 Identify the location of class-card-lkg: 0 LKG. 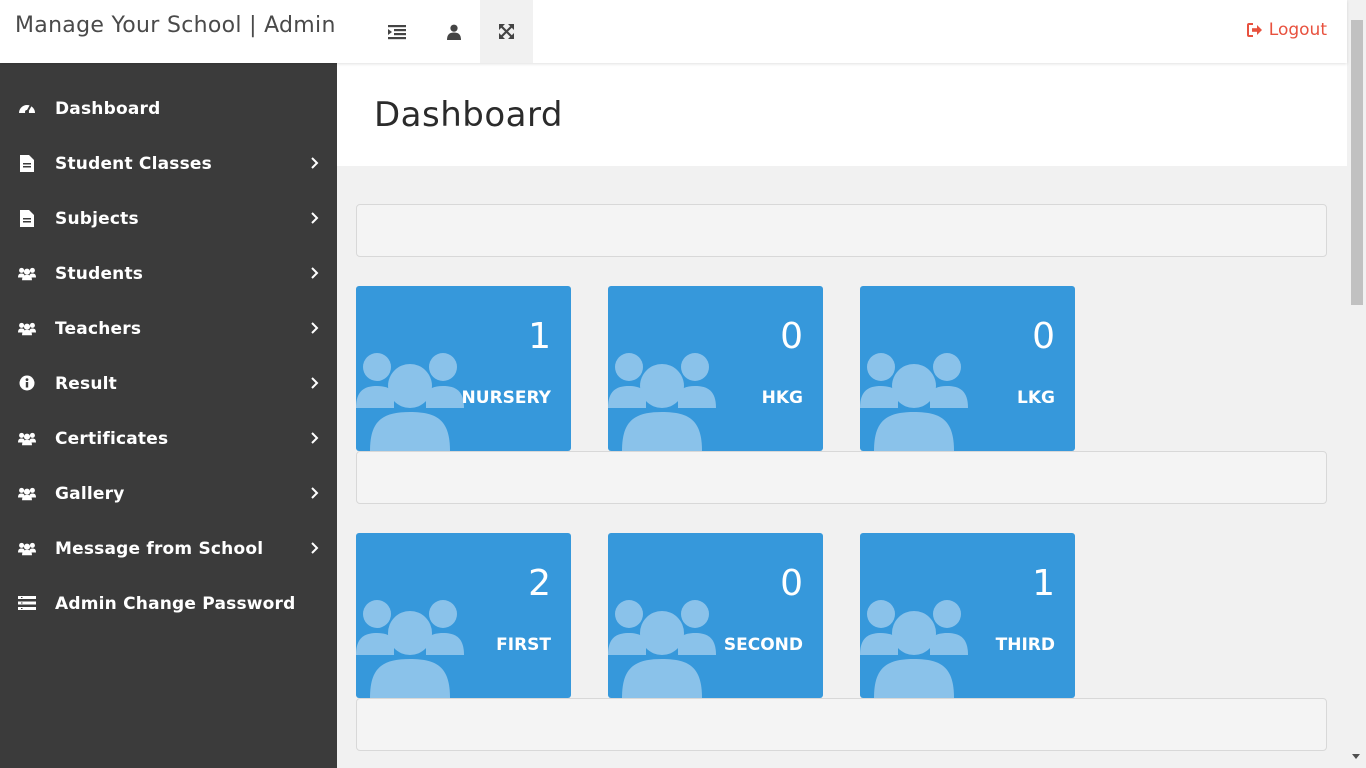
(967, 368).